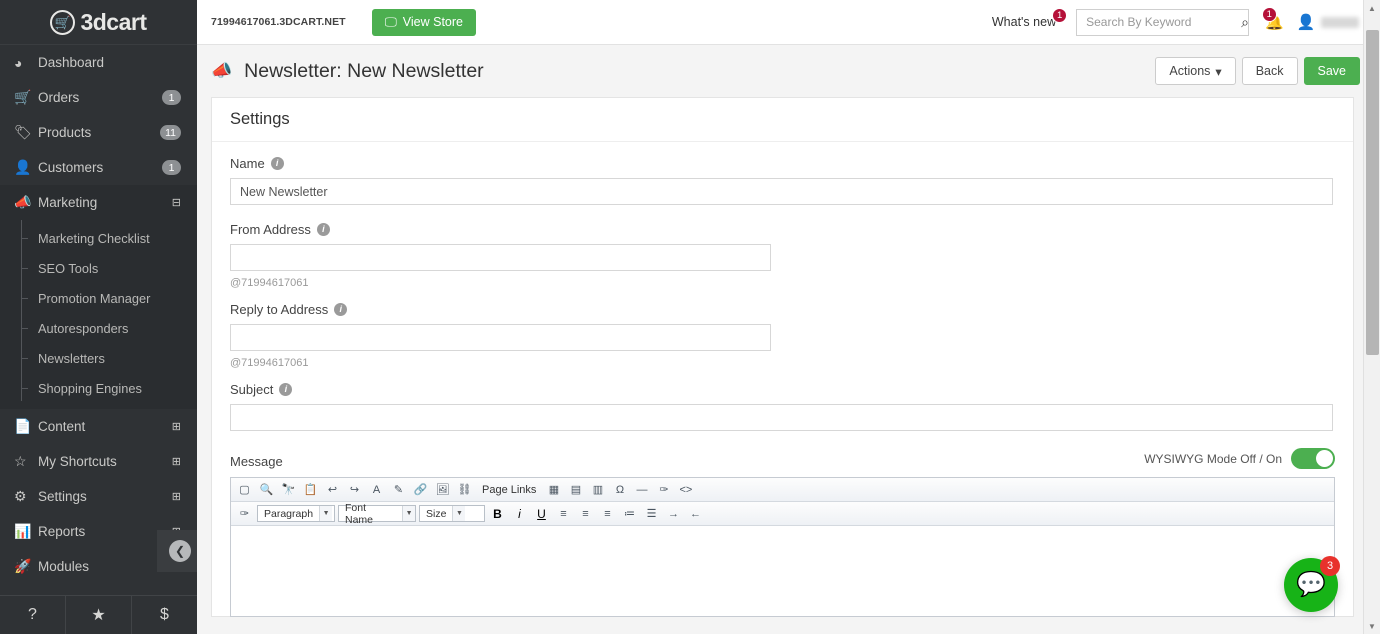  I want to click on preview-icon: 🔍, so click(266, 489).